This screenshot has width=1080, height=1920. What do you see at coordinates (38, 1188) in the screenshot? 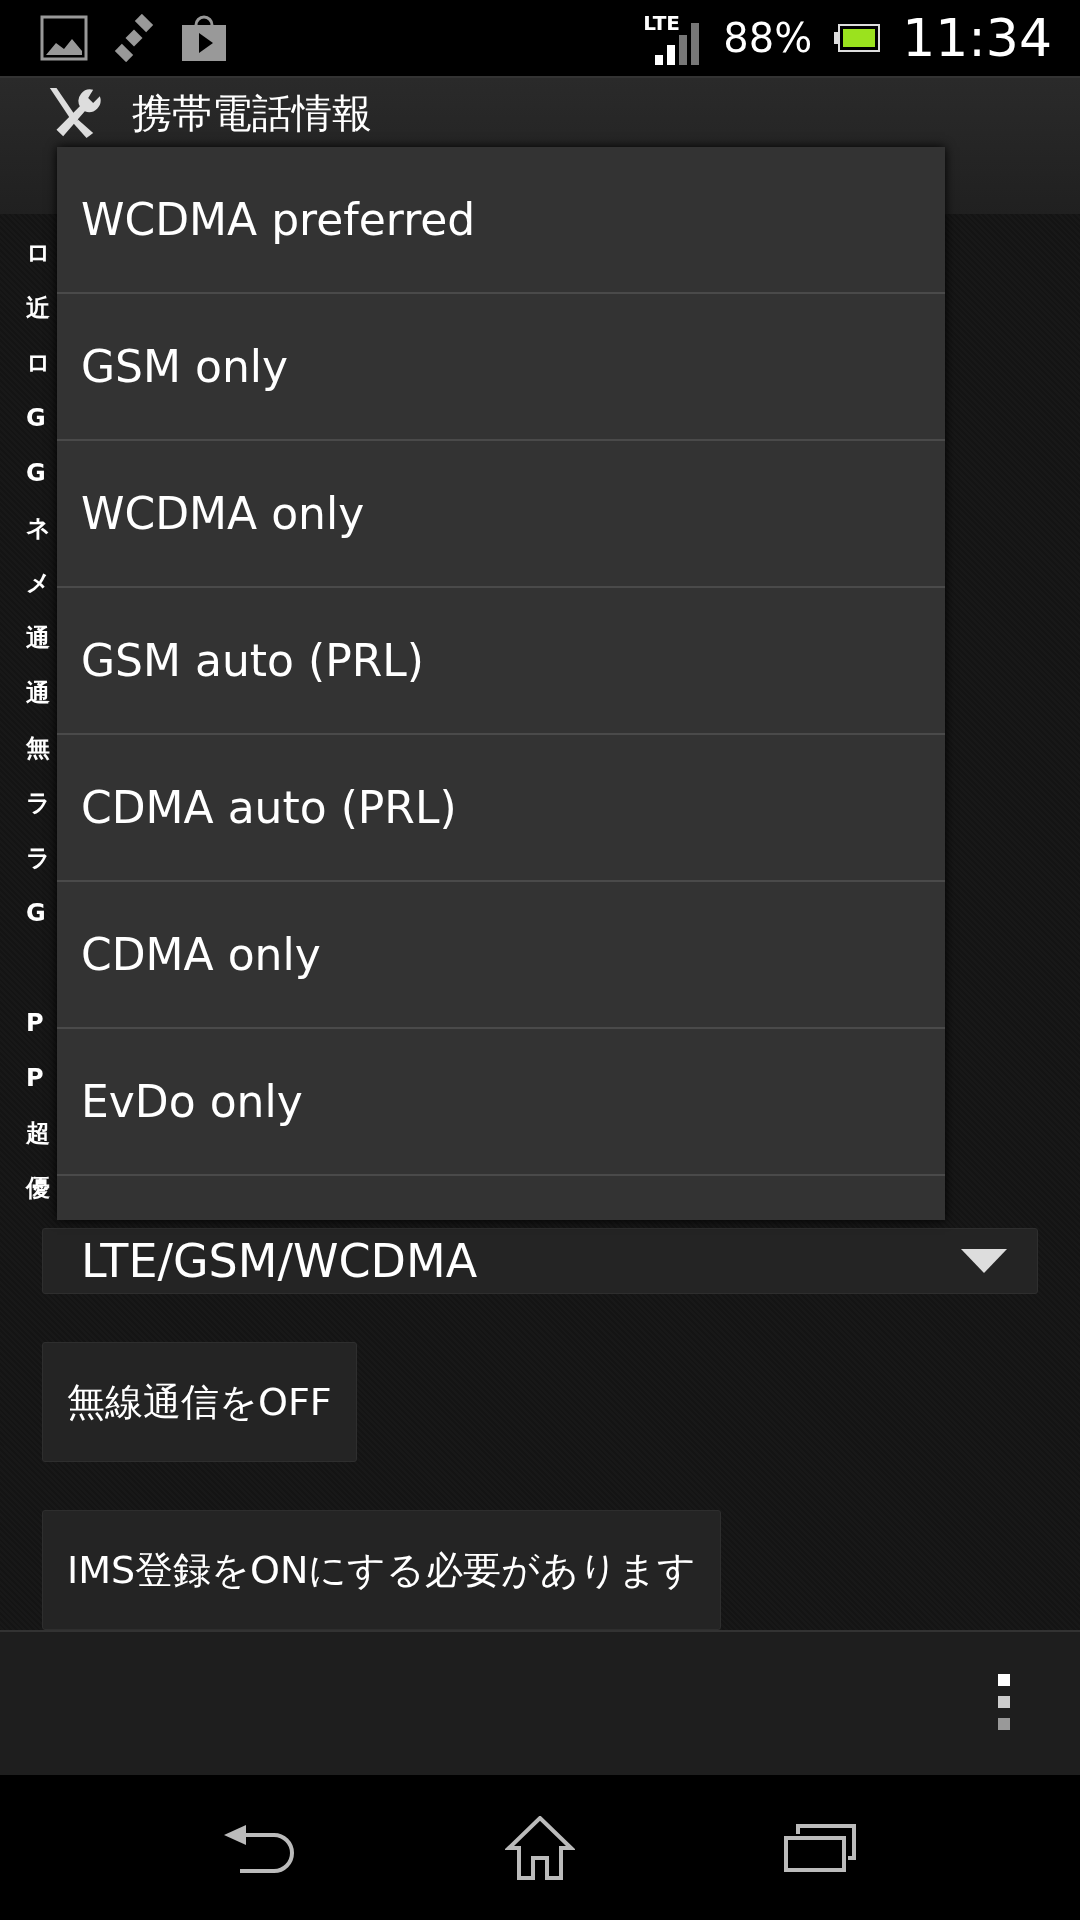
I see `info-line: 優` at bounding box center [38, 1188].